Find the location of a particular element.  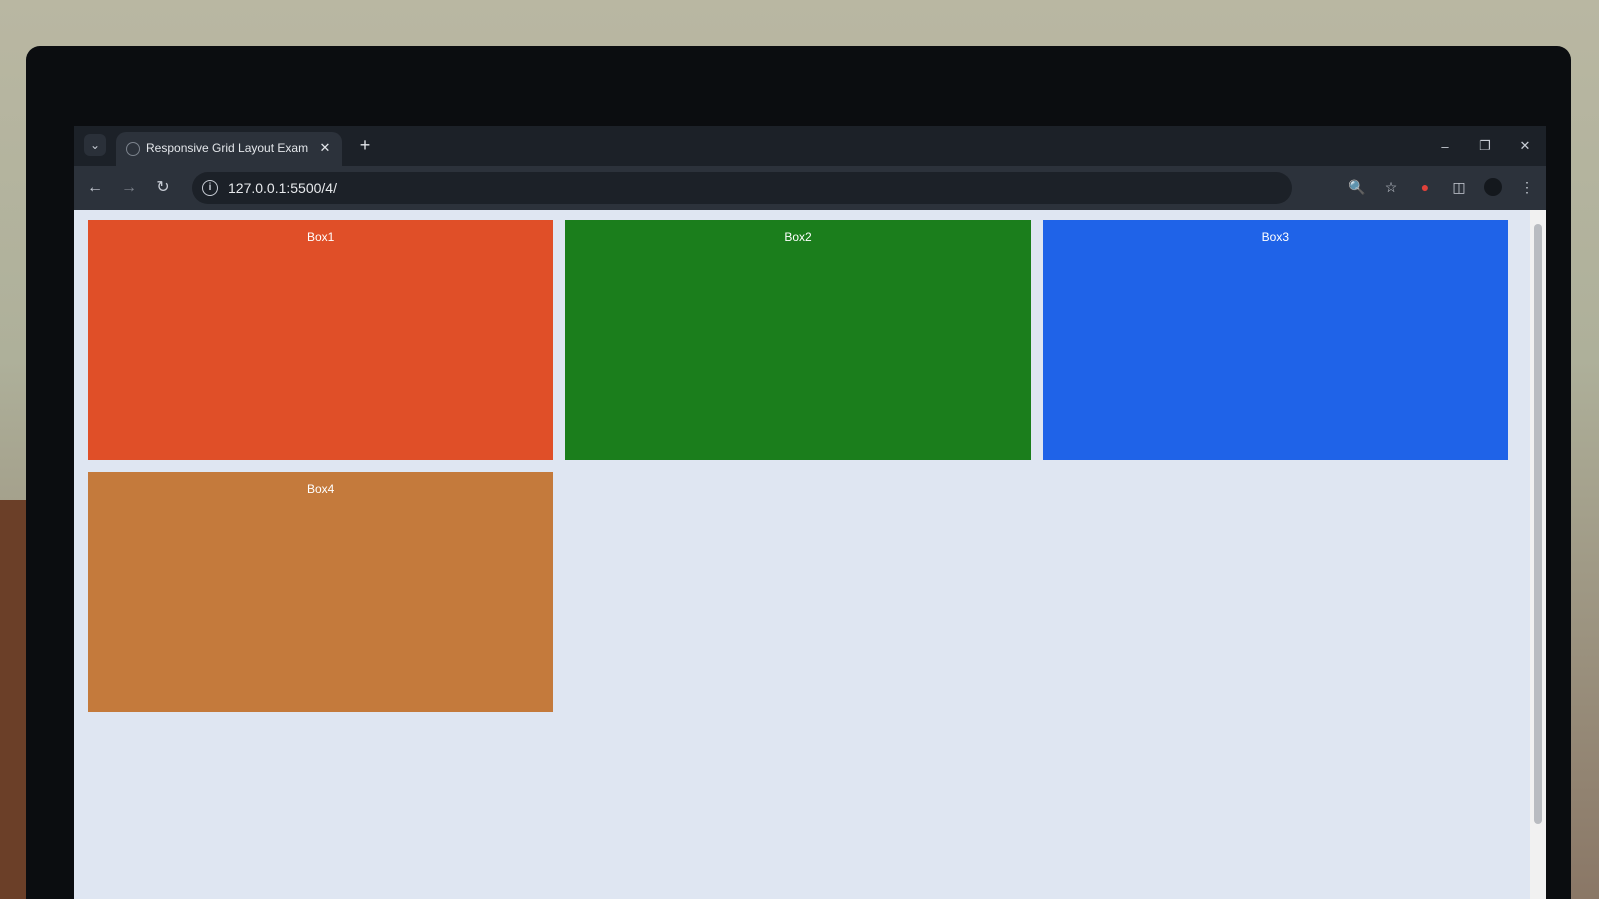

tab-title: Responsive Grid Layout Exampl is located at coordinates (227, 148).